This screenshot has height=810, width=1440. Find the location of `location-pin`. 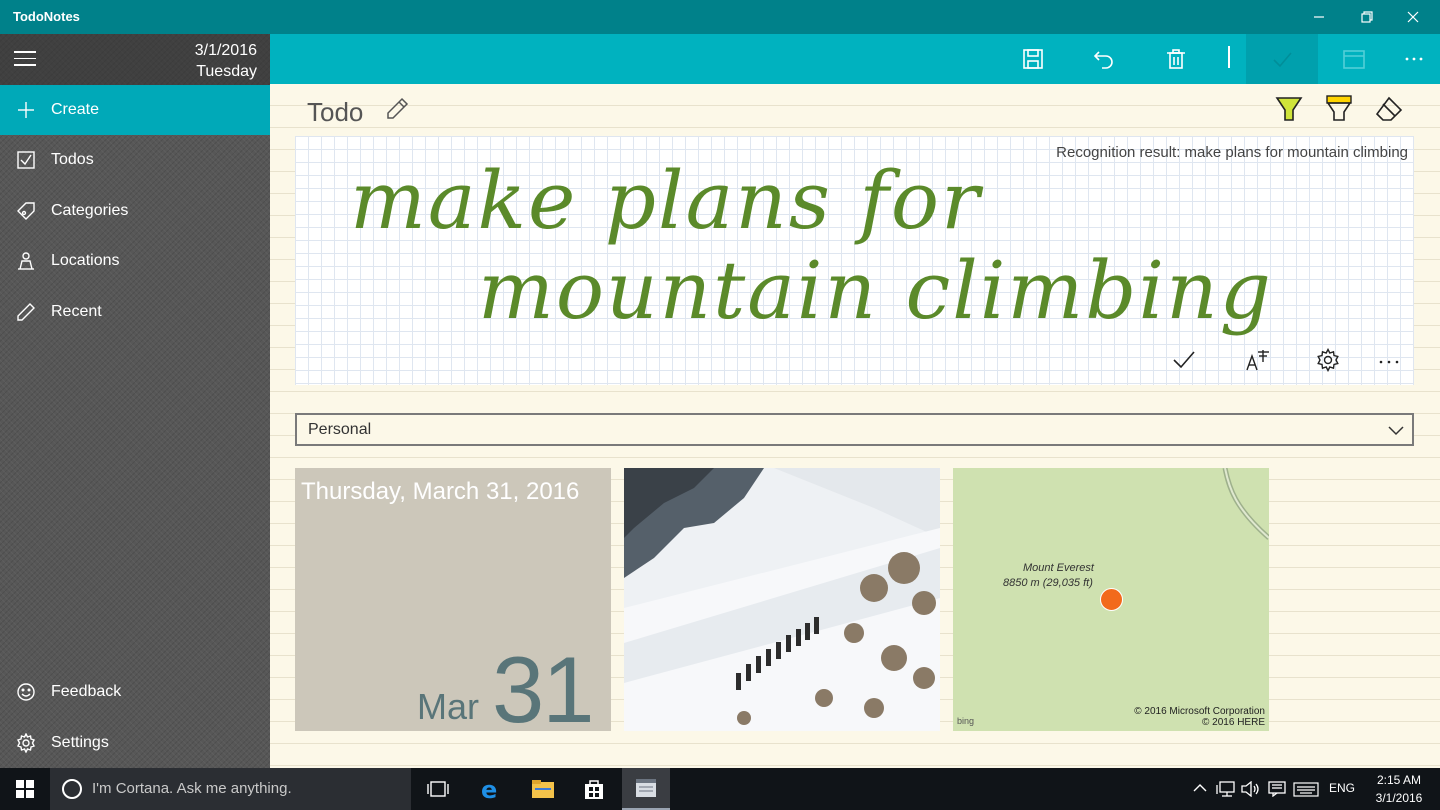

location-pin is located at coordinates (1111, 599).